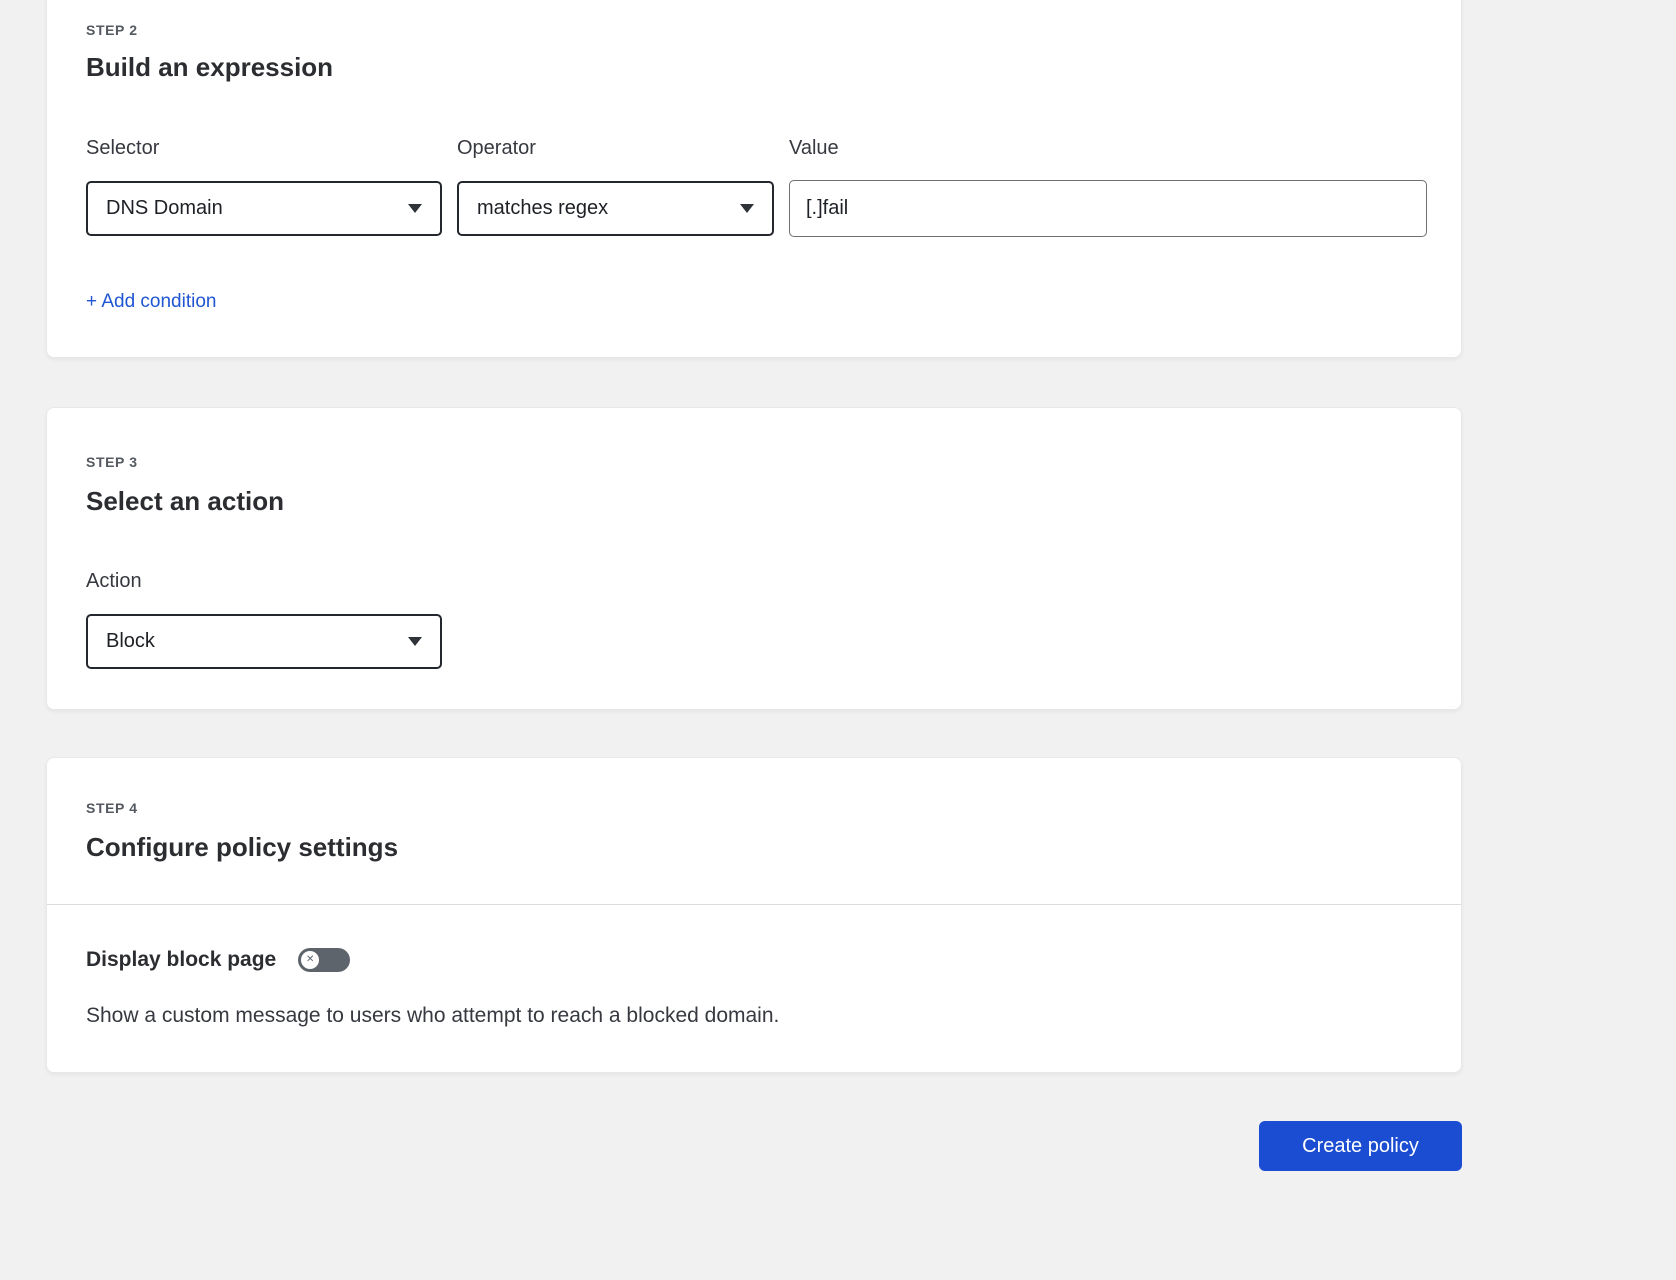 The image size is (1676, 1280). Describe the element at coordinates (114, 581) in the screenshot. I see `action-label: Action` at that location.